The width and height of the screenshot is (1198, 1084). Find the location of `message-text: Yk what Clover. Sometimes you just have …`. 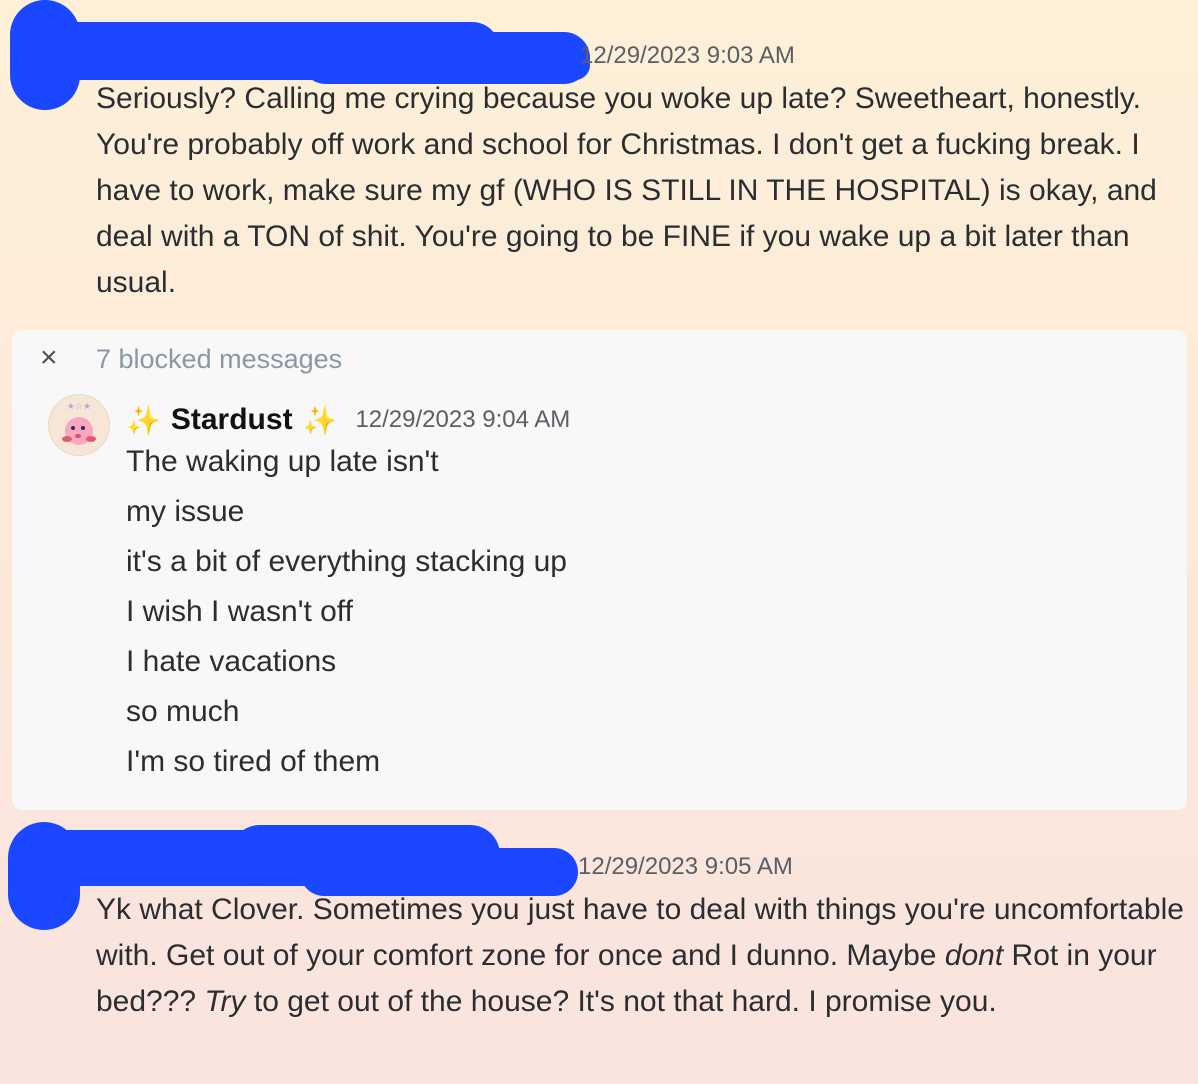

message-text: Yk what Clover. Sometimes you just have … is located at coordinates (640, 955).